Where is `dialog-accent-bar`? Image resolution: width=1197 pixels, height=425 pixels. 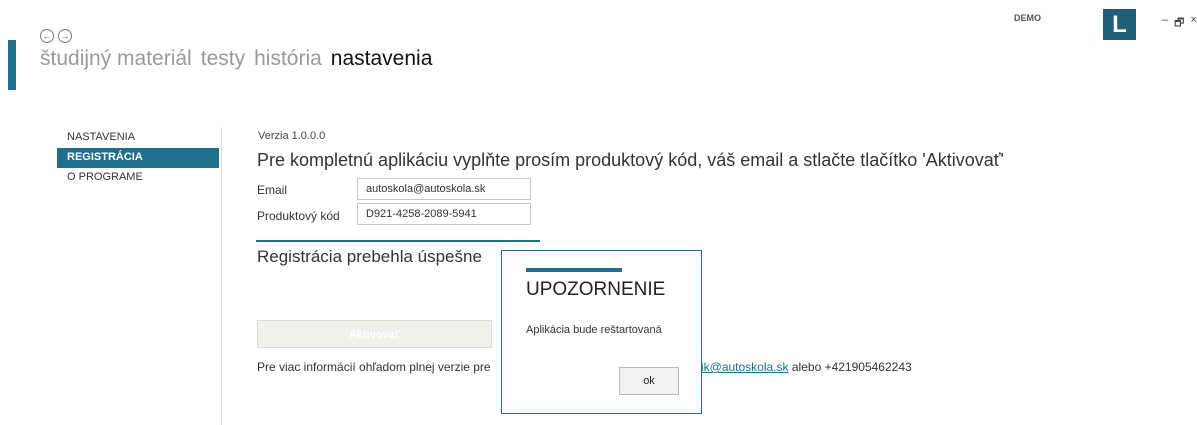
dialog-accent-bar is located at coordinates (574, 270).